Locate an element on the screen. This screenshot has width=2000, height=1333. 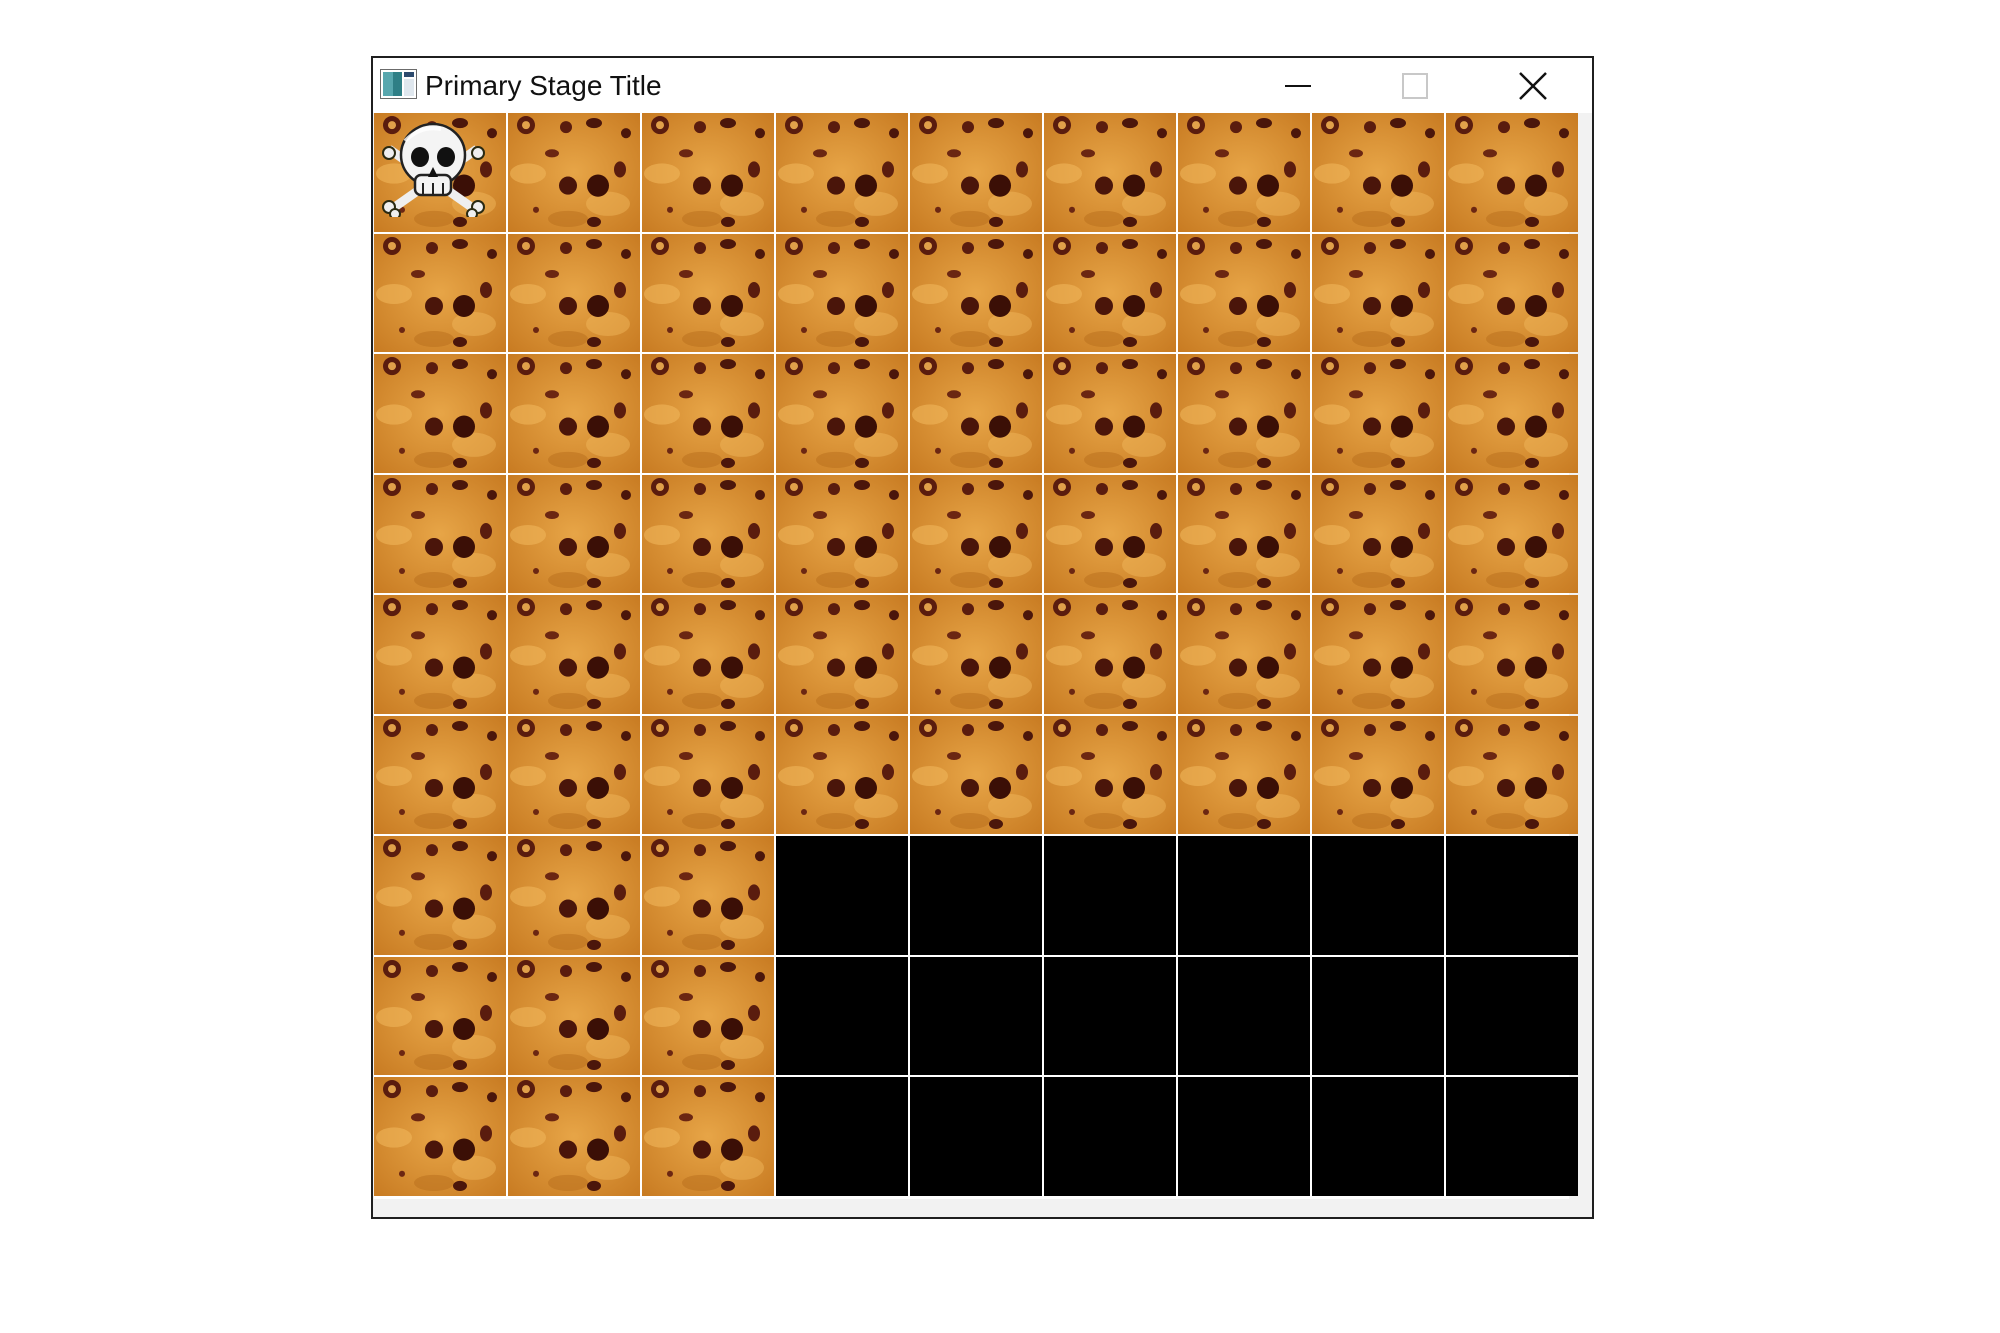
close-button is located at coordinates (1533, 85).